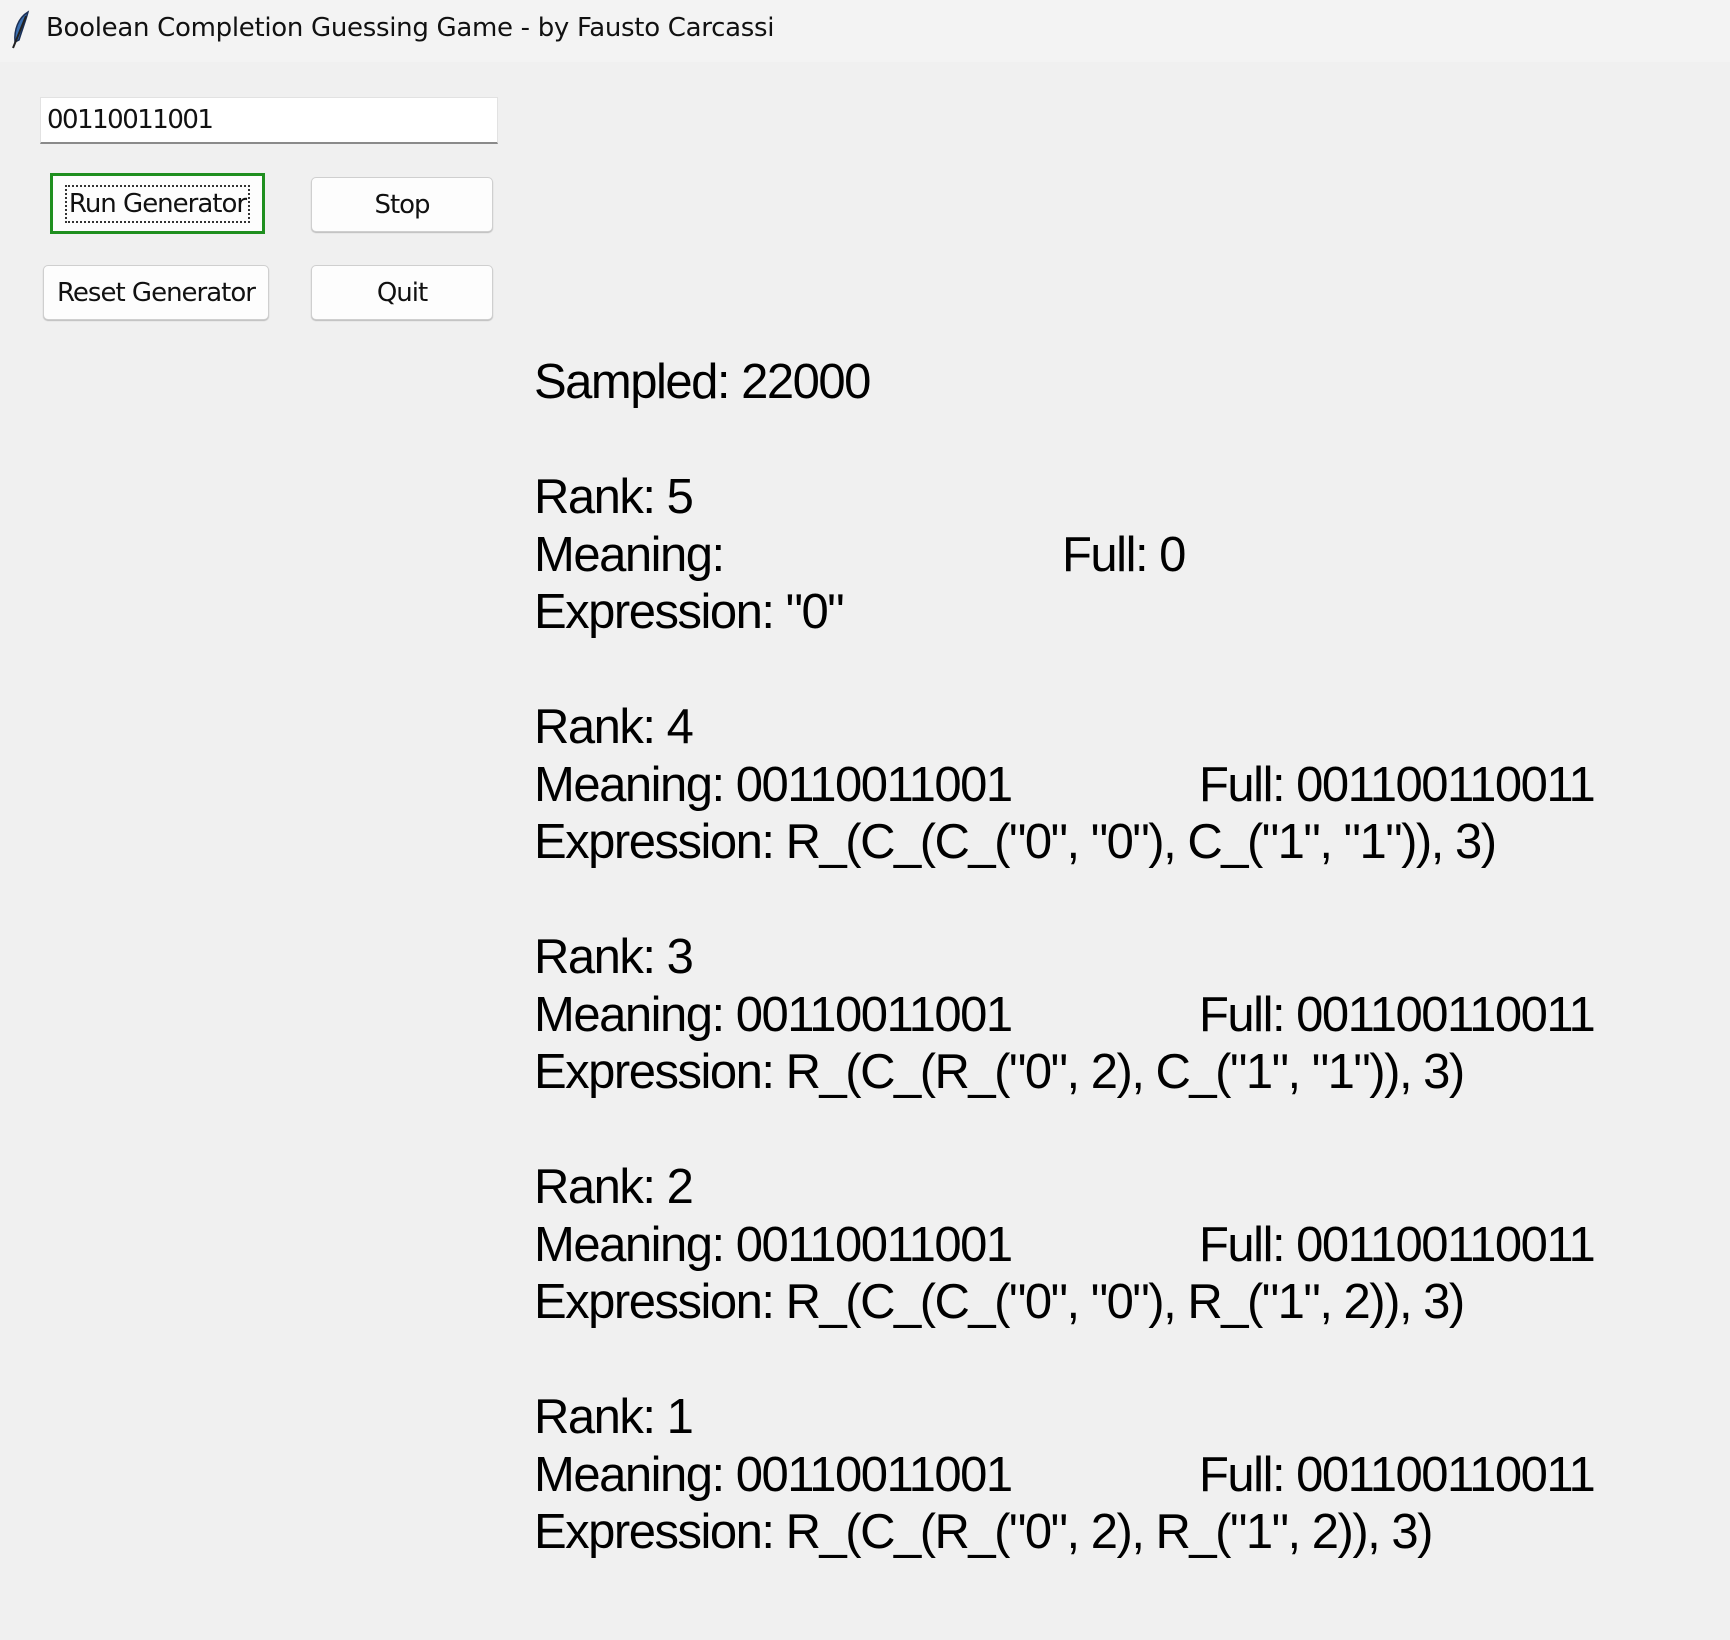  I want to click on rank-label: Rank: 5, so click(614, 497).